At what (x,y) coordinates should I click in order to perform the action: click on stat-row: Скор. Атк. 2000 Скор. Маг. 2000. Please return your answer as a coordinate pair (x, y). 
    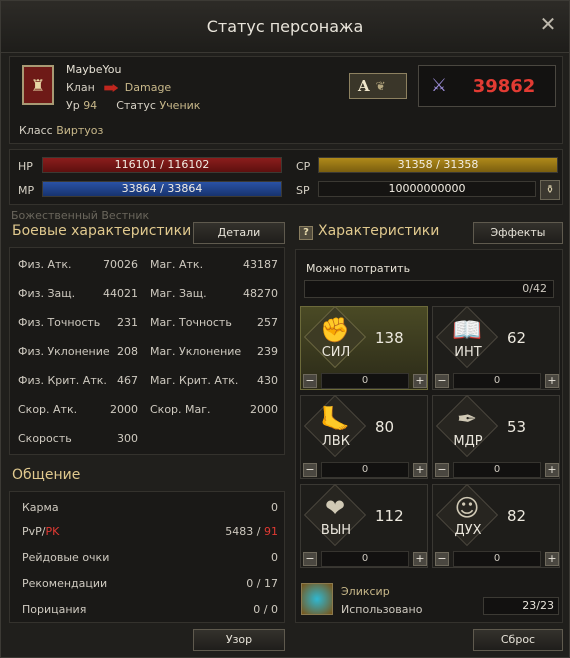
    Looking at the image, I should click on (148, 409).